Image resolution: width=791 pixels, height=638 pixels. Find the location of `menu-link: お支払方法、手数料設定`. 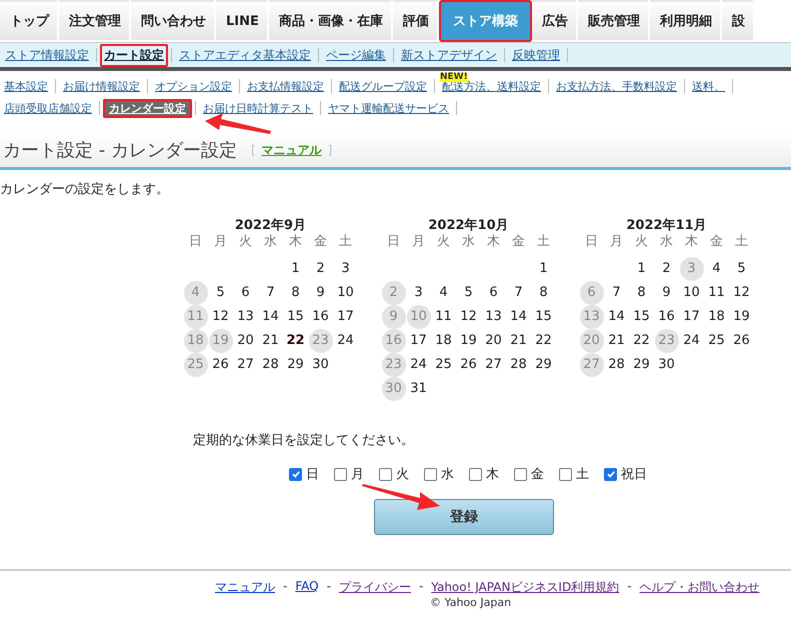

menu-link: お支払方法、手数料設定 is located at coordinates (616, 86).